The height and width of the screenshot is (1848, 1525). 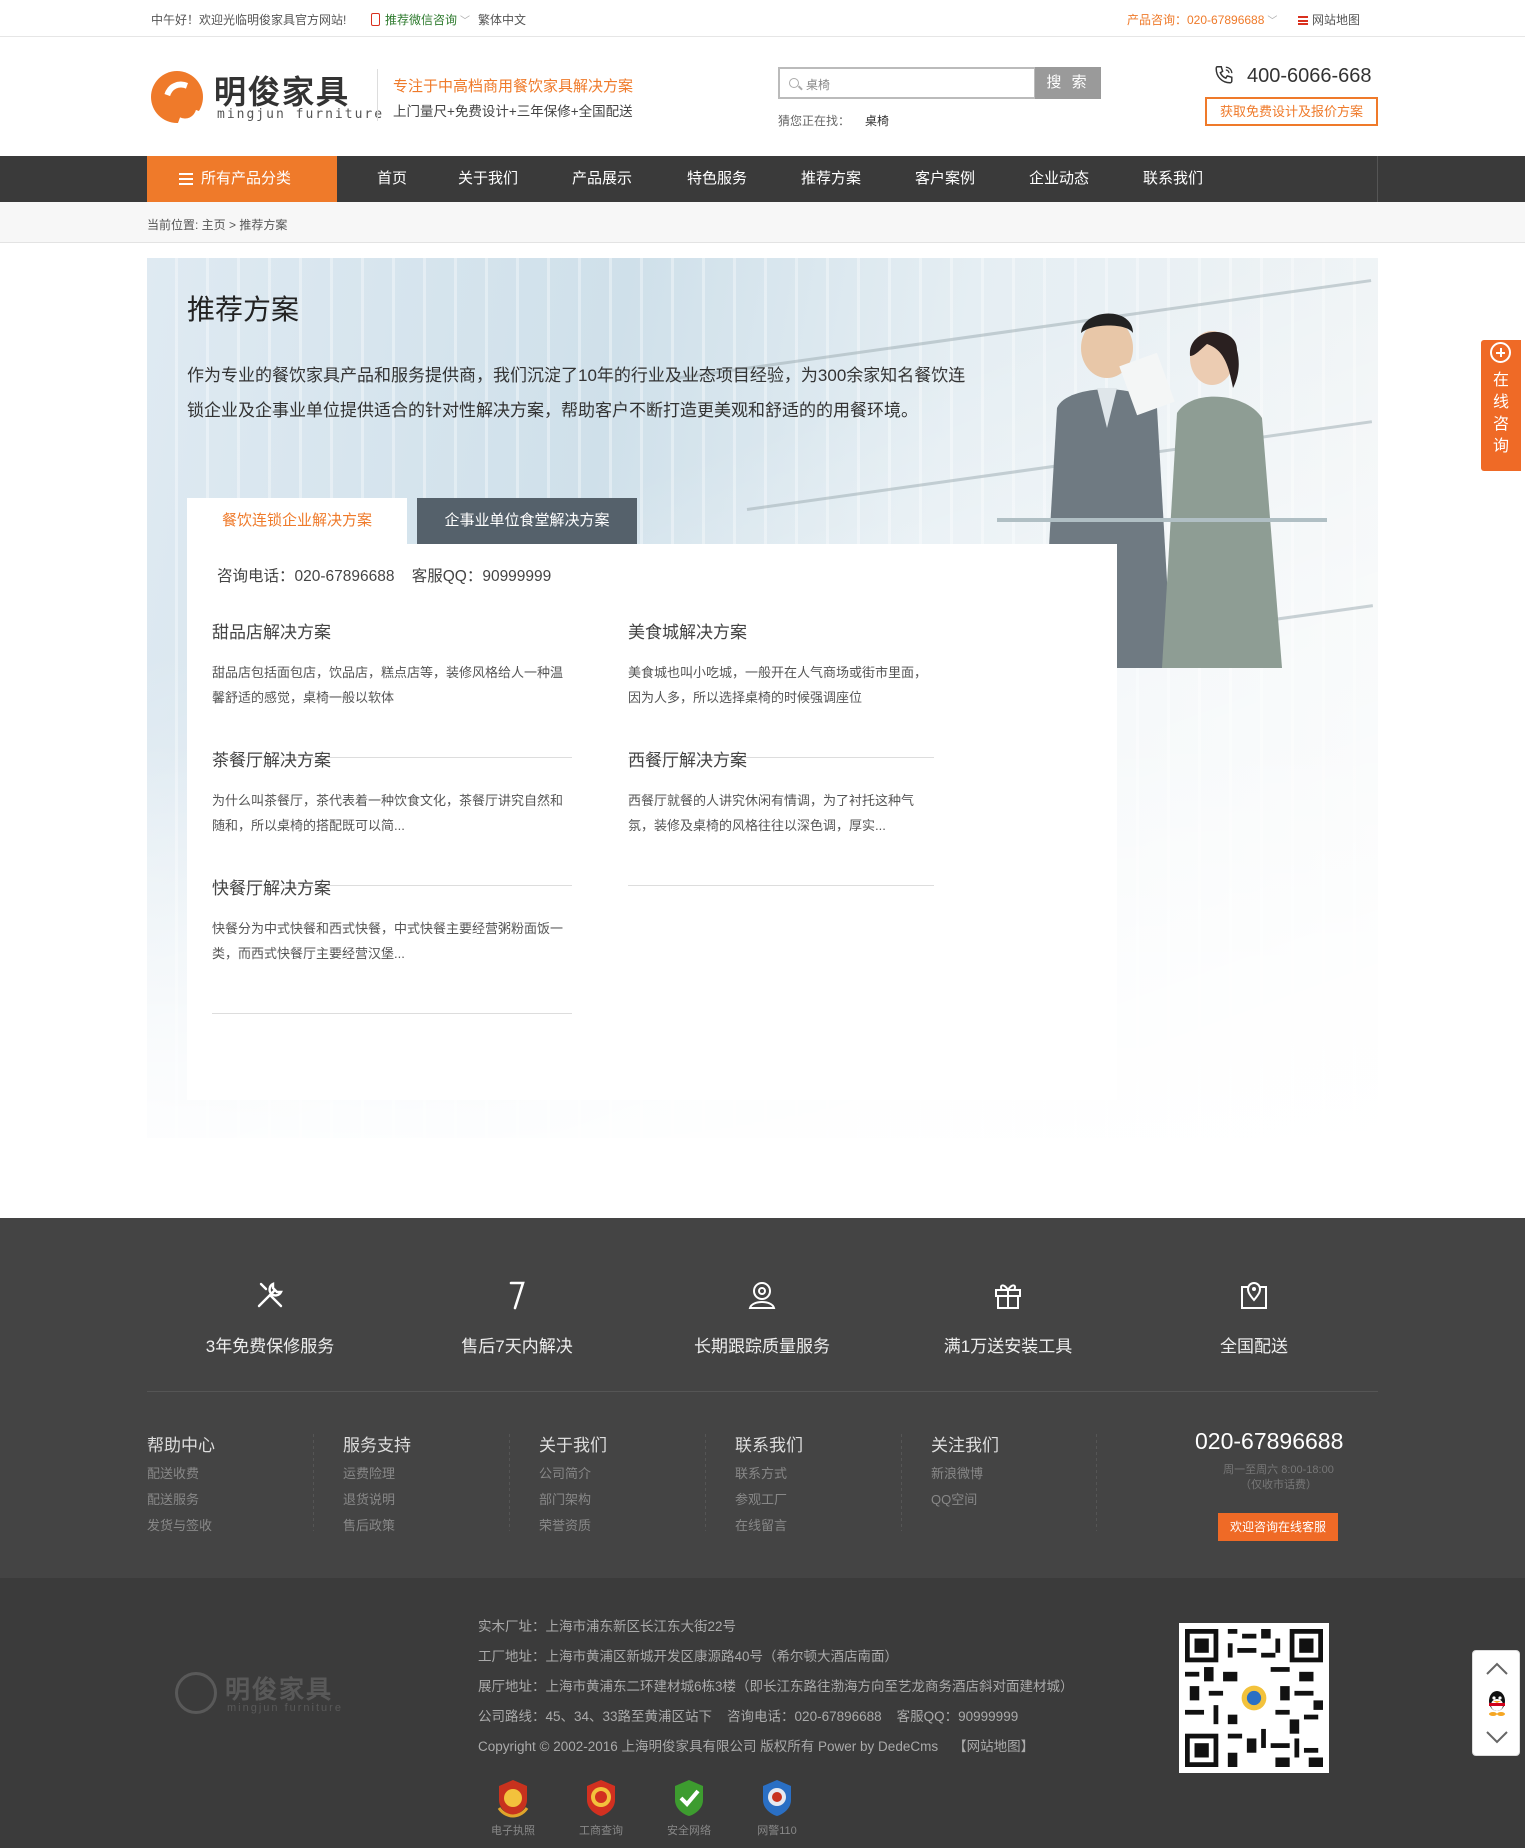 I want to click on footer-link: 退货说明, so click(x=428, y=1498).